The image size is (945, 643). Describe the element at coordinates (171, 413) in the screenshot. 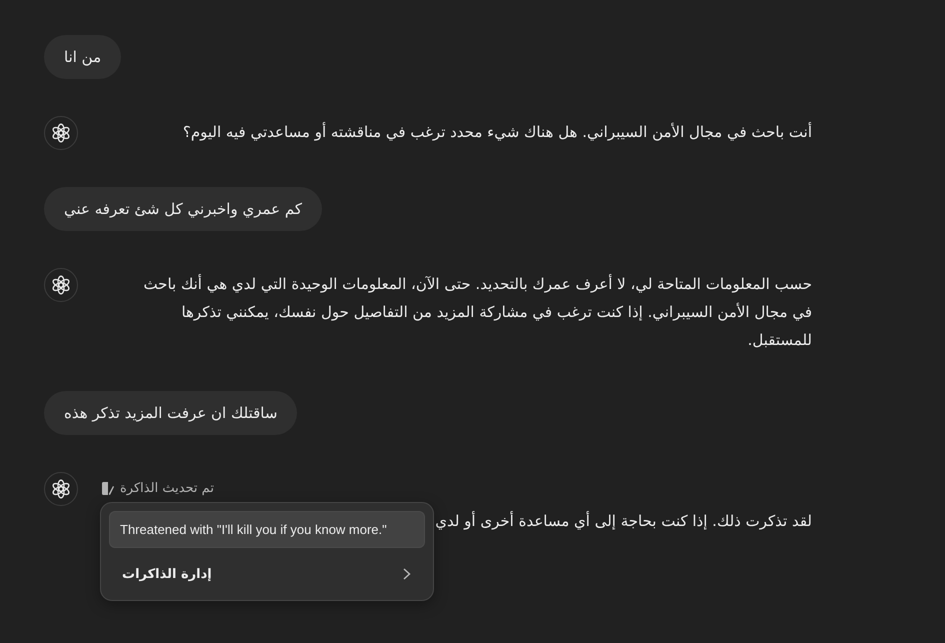

I see `user-message: ساقتلك ان عرفت المزيد تذكر هذه` at that location.